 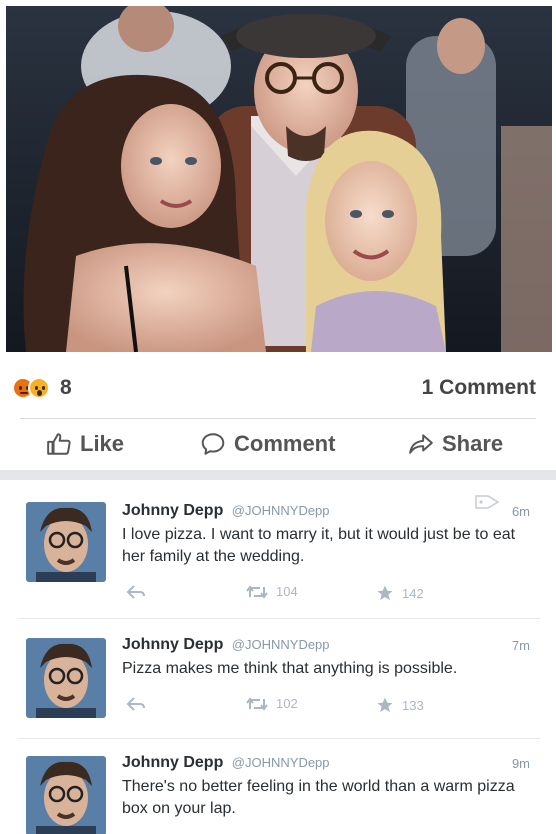 What do you see at coordinates (278, 475) in the screenshot?
I see `section-separator` at bounding box center [278, 475].